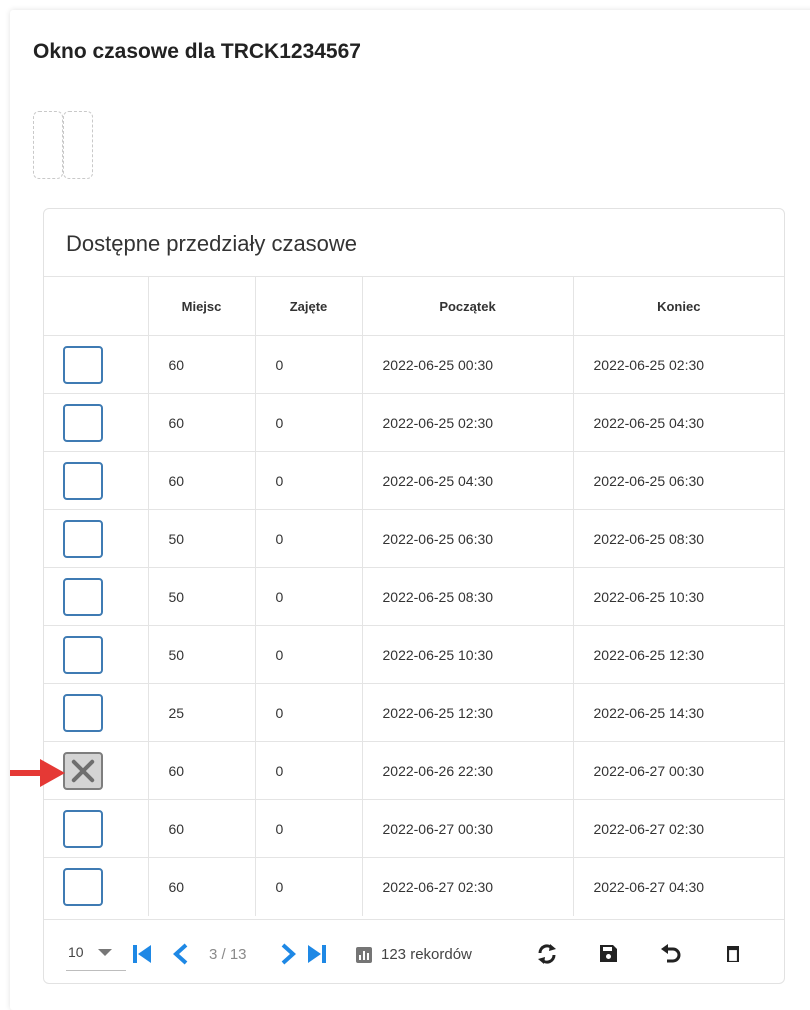 The height and width of the screenshot is (1010, 810). I want to click on table-row: 60 0 2022-06-25 02:30 2022-06-25 04:30, so click(414, 422).